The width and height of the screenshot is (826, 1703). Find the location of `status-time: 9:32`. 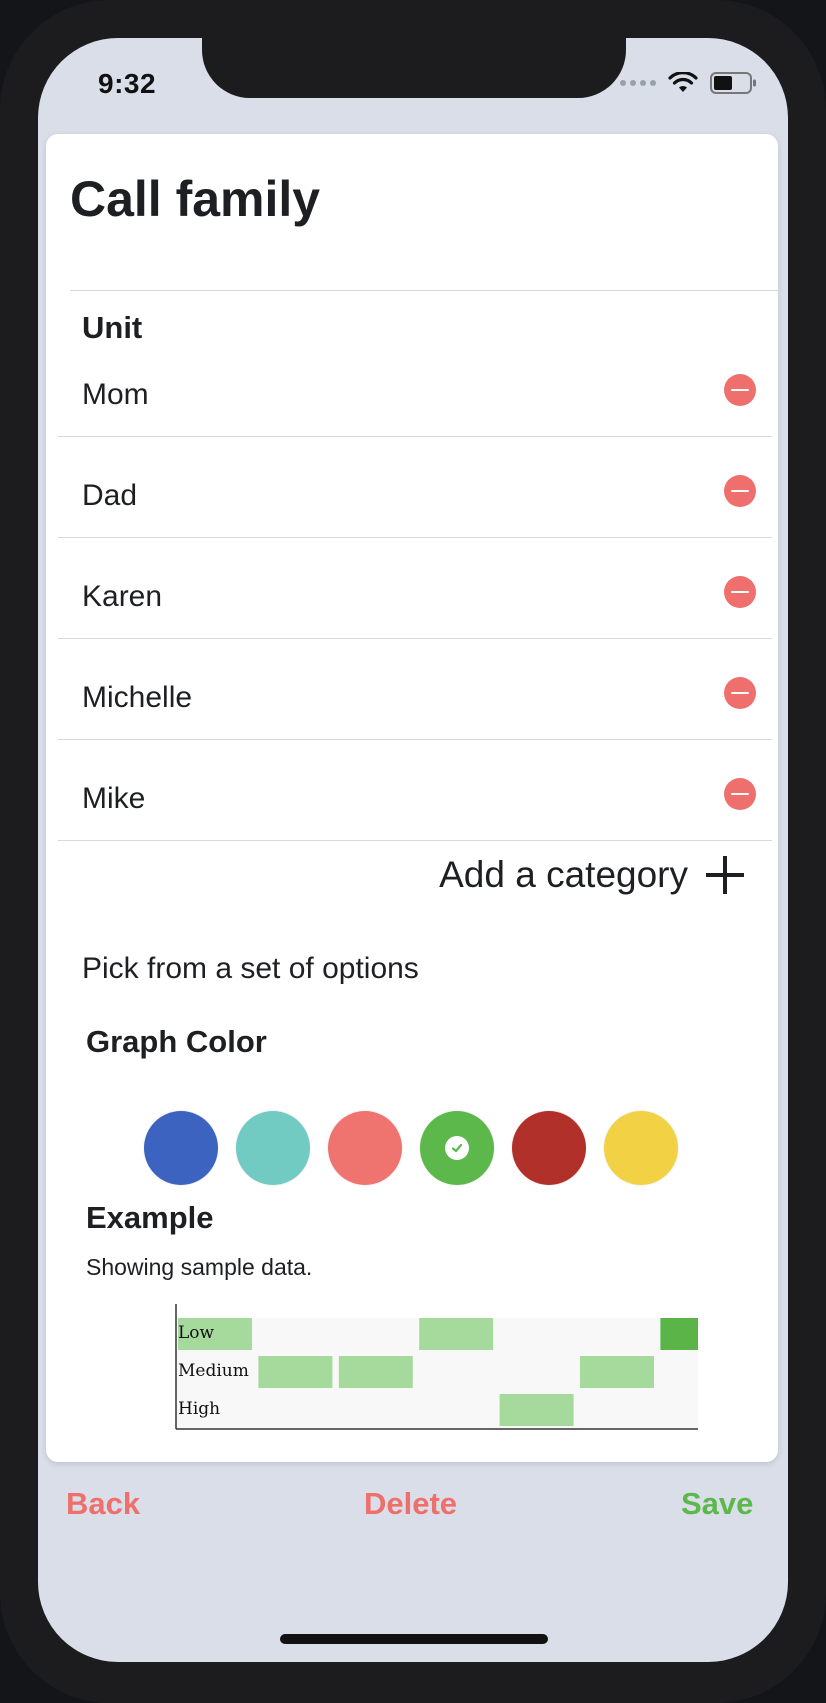

status-time: 9:32 is located at coordinates (127, 83).